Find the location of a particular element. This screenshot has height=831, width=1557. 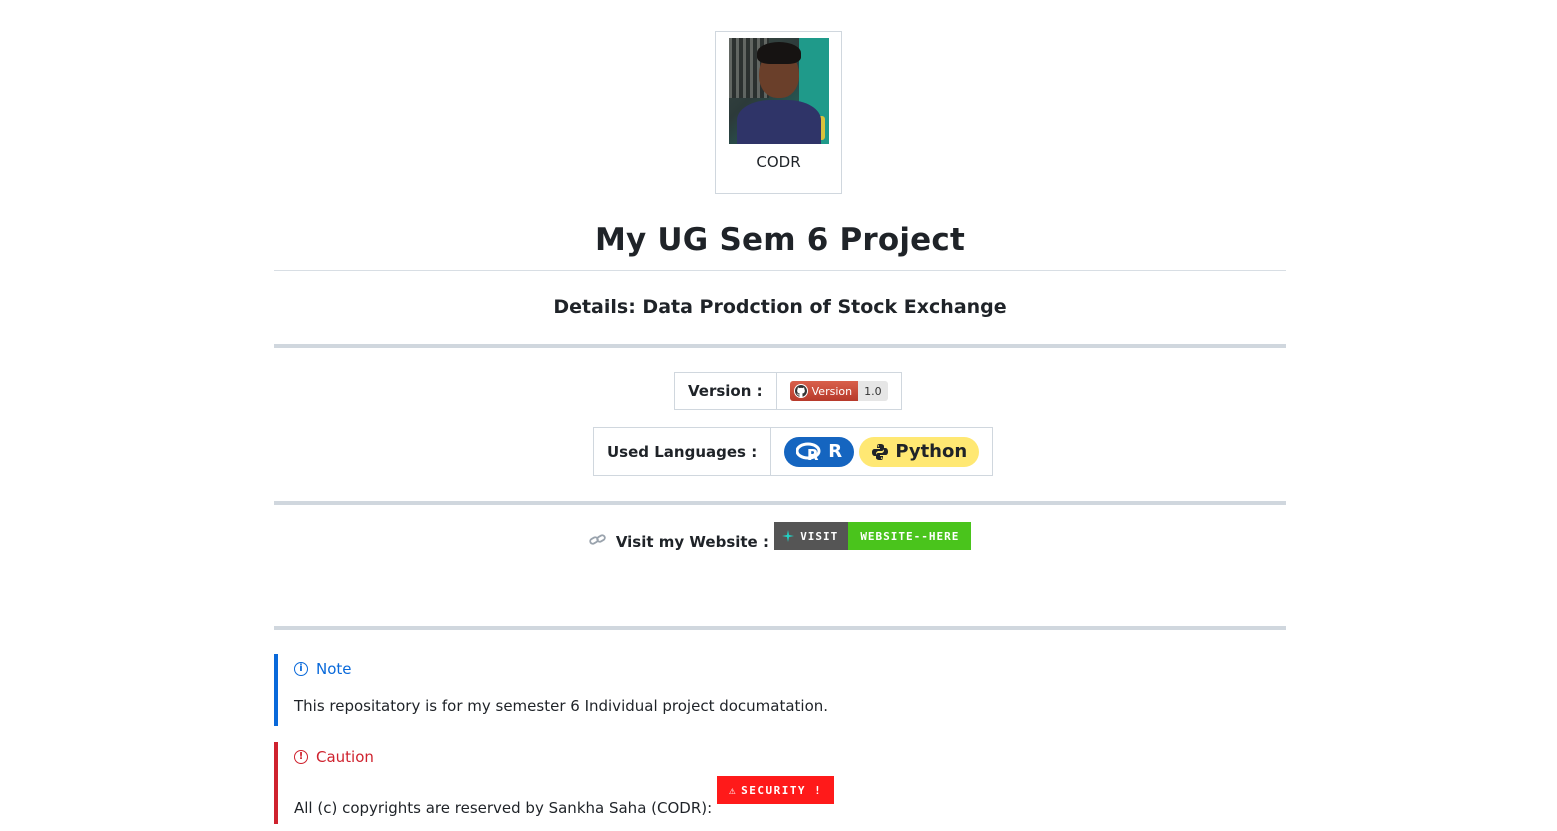

link-icon is located at coordinates (597, 542).